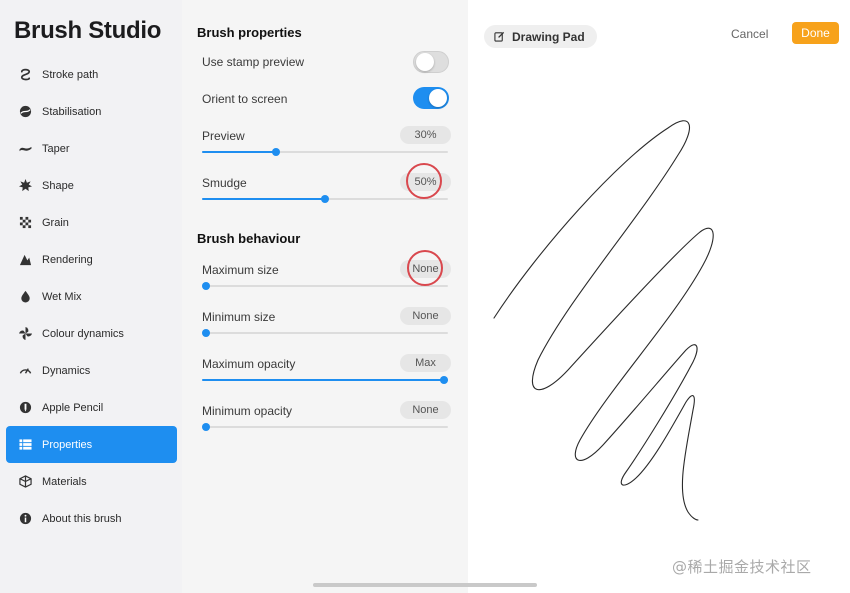 This screenshot has width=850, height=593. I want to click on stroke-path-icon, so click(25, 75).